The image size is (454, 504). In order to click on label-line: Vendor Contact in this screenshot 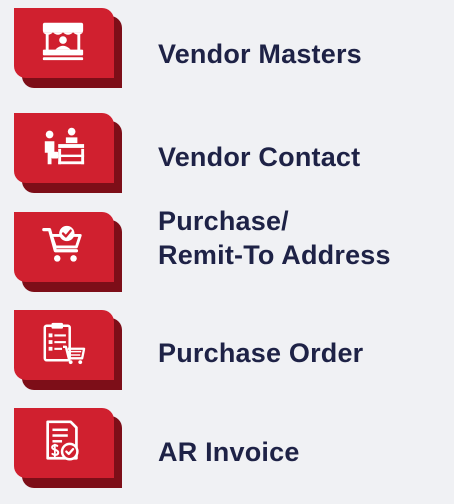, I will do `click(259, 157)`.